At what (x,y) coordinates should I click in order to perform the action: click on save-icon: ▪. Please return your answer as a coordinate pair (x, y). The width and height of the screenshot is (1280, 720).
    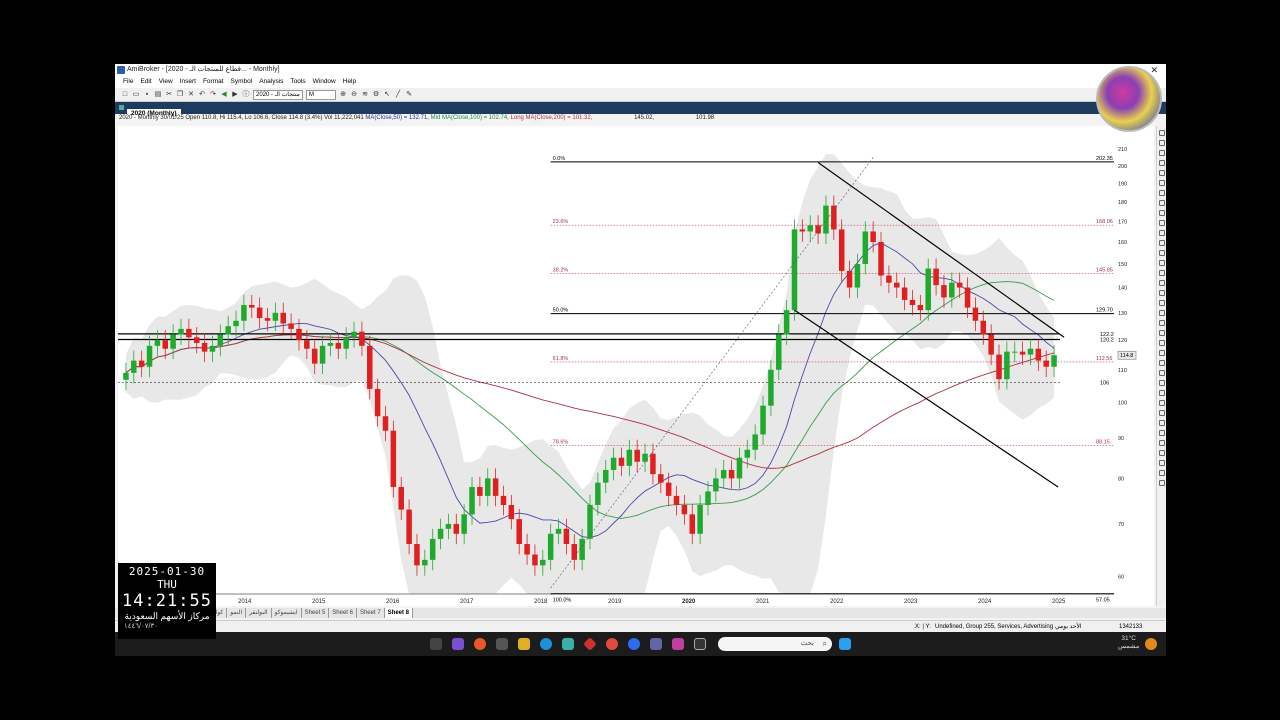
    Looking at the image, I should click on (147, 95).